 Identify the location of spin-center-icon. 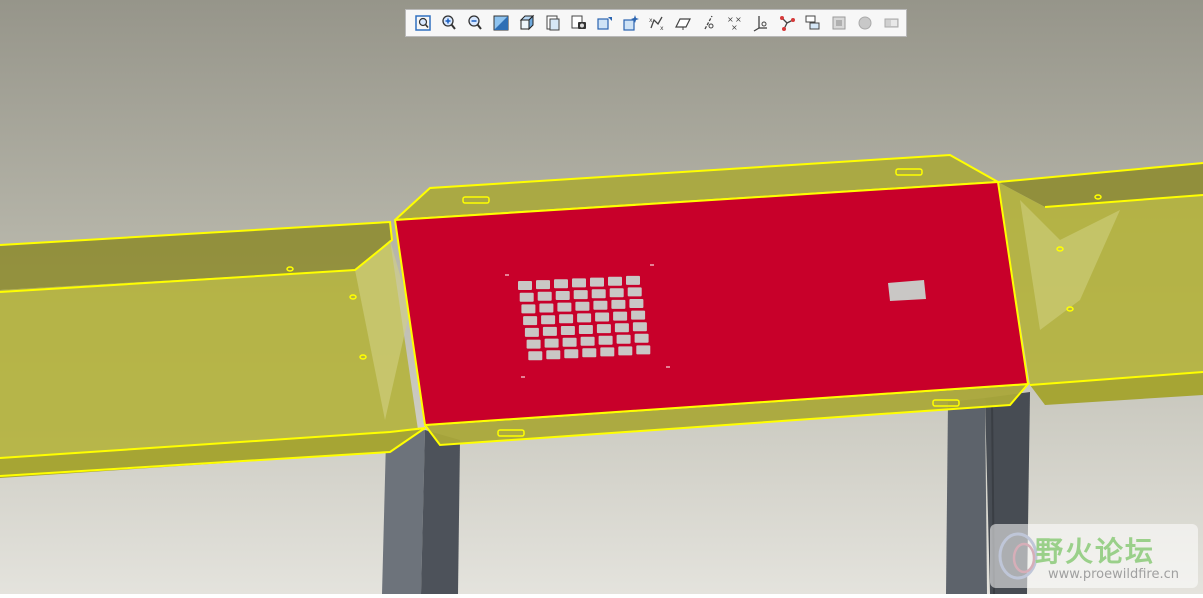
(605, 23).